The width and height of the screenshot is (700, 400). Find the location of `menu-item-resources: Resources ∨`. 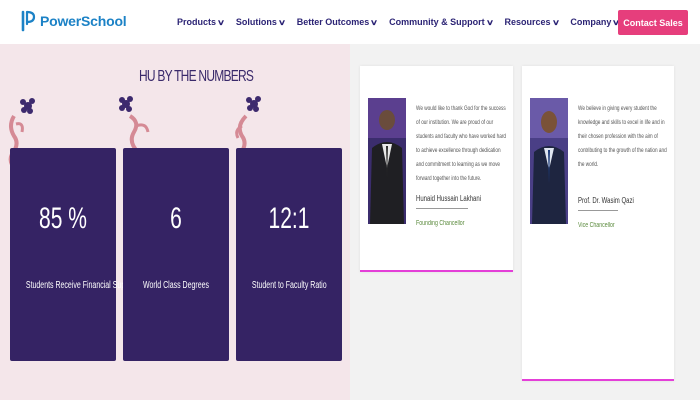

menu-item-resources: Resources ∨ is located at coordinates (532, 22).